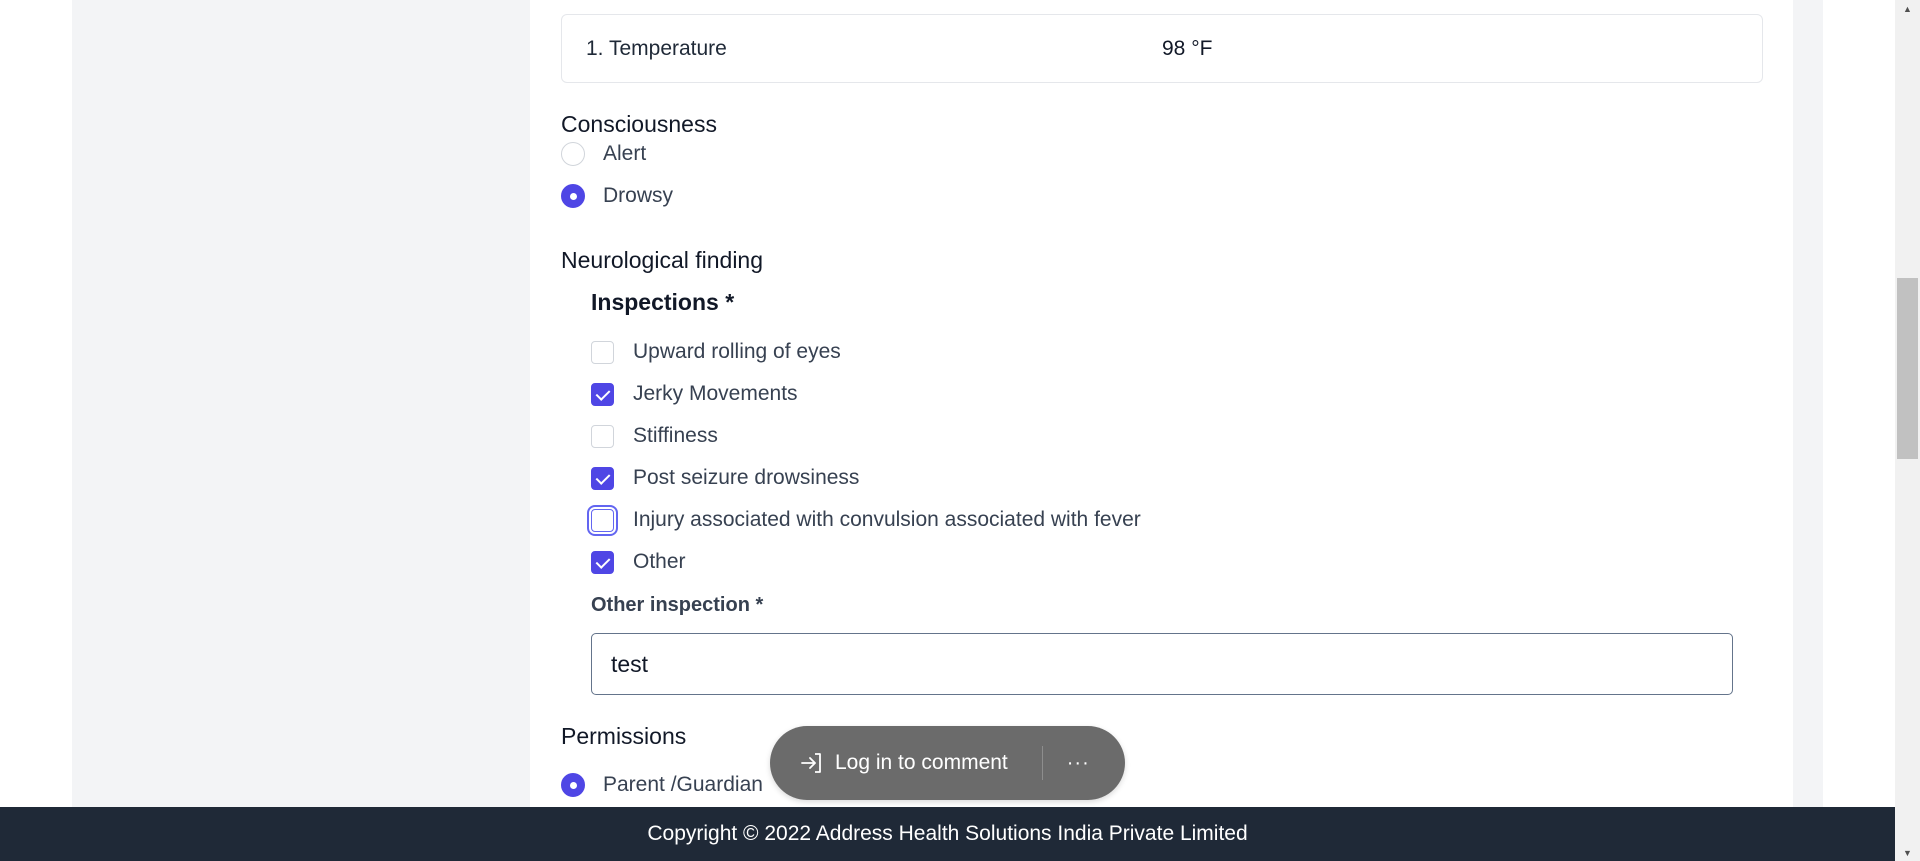 This screenshot has height=861, width=1920. Describe the element at coordinates (677, 605) in the screenshot. I see `other-inspection-label: Other inspection *` at that location.